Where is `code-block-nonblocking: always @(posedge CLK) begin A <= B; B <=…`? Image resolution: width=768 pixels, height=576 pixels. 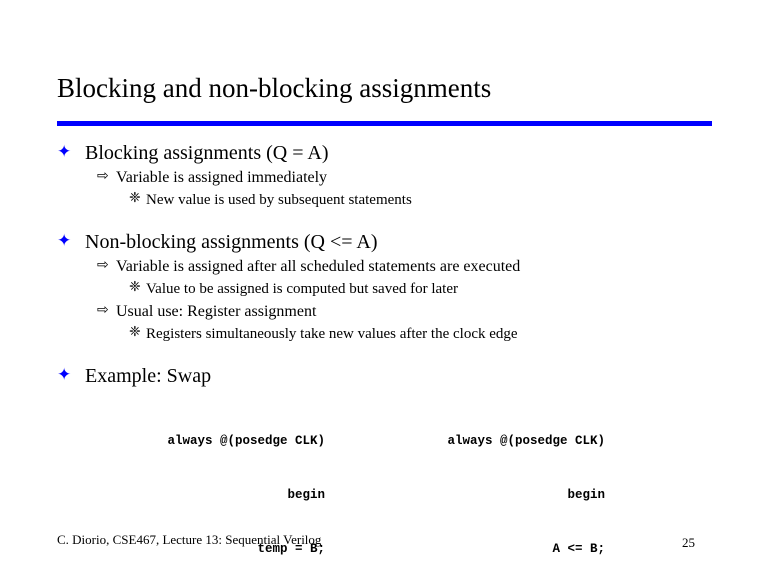 code-block-nonblocking: always @(posedge CLK) begin A <= B; B <=… is located at coordinates (485, 486).